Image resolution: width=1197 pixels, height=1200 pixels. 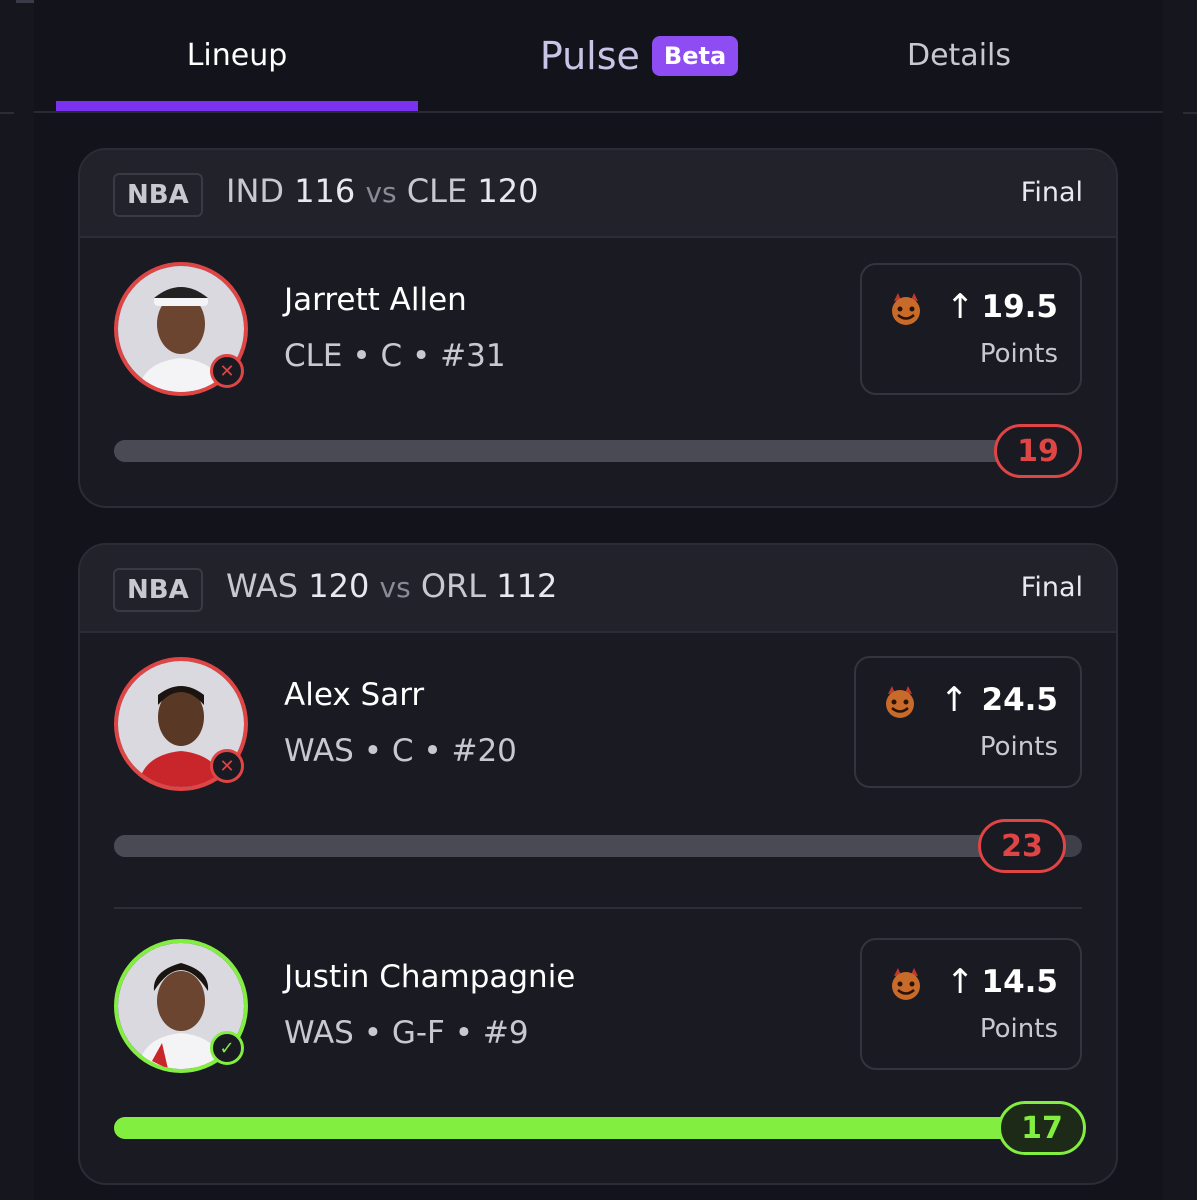 I want to click on line-value: 19.5, so click(x=1020, y=307).